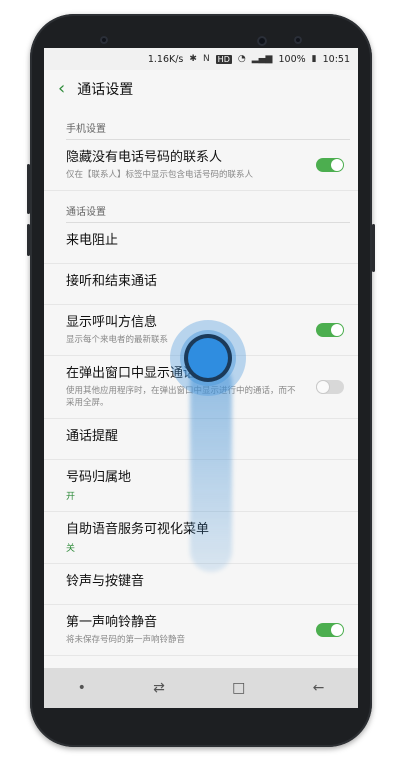 The image size is (400, 761). What do you see at coordinates (262, 41) in the screenshot?
I see `front-camera-icon` at bounding box center [262, 41].